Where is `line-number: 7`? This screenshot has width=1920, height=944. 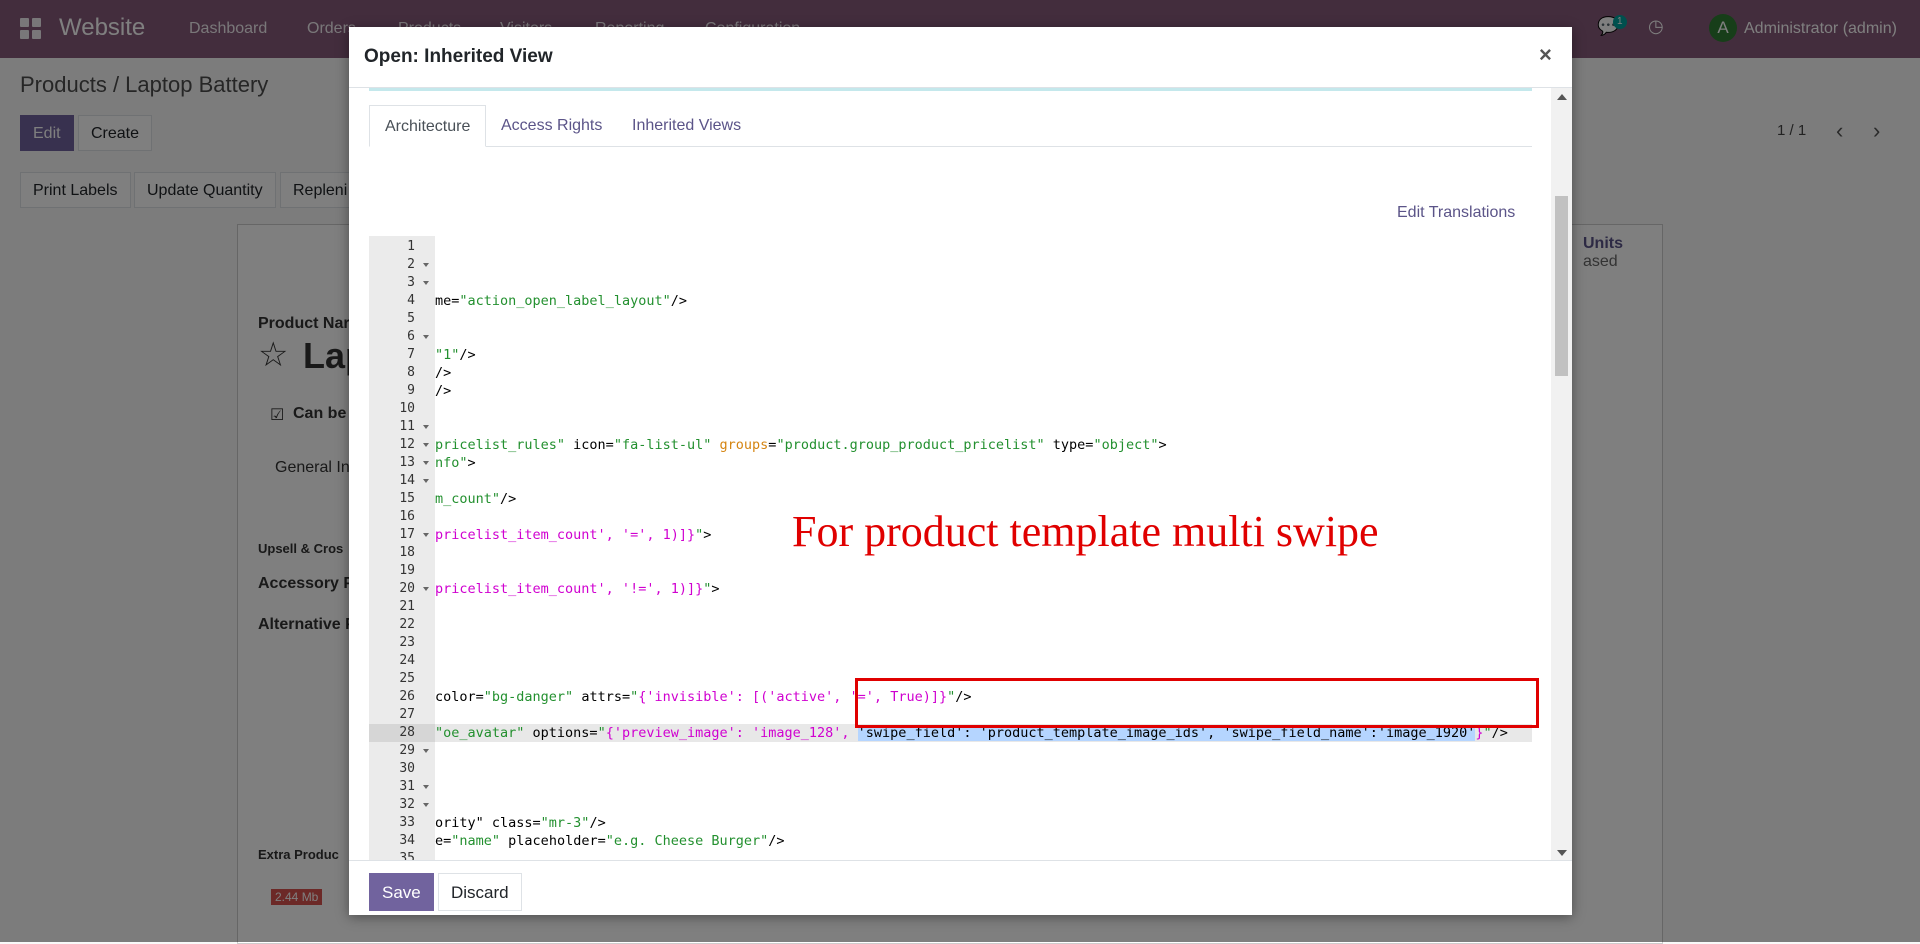
line-number: 7 is located at coordinates (402, 355).